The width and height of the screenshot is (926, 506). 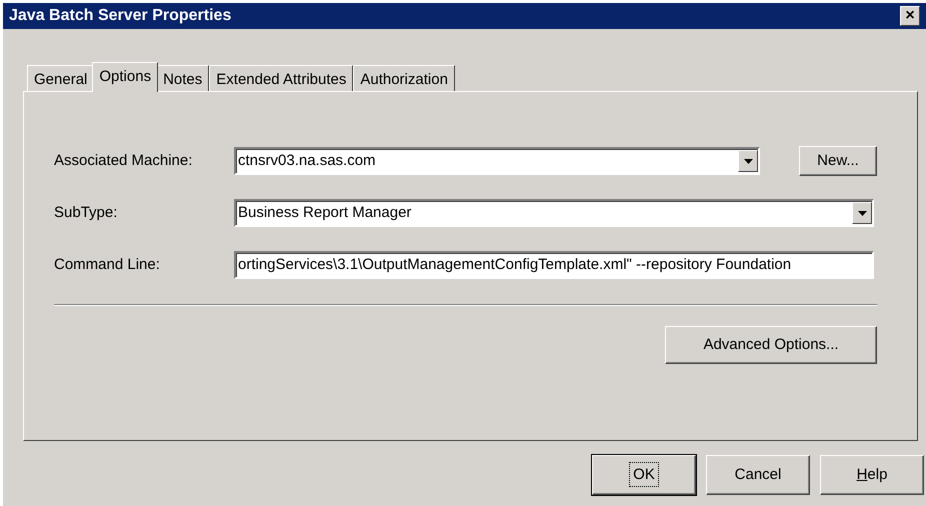 I want to click on close-button: ×, so click(x=910, y=16).